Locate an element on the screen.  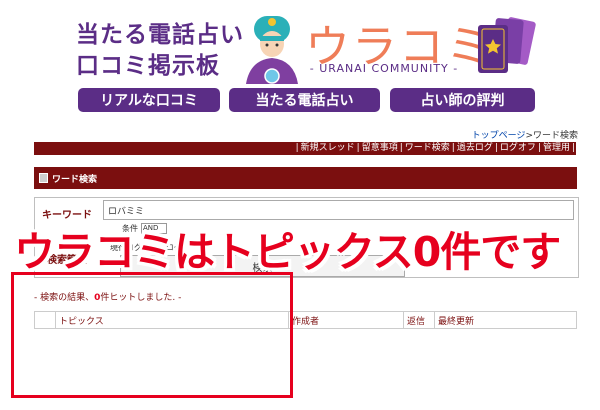
nav-real-reviews: リアルな口コミ is located at coordinates (149, 100).